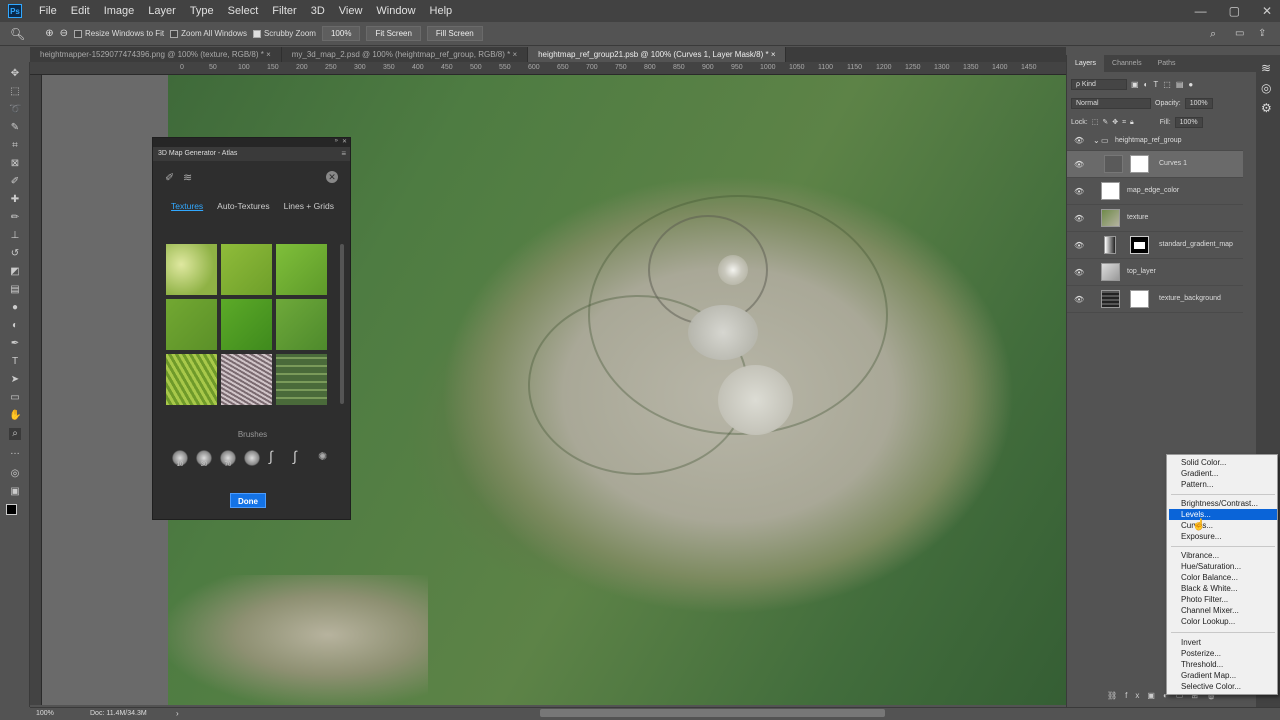 This screenshot has width=1280, height=720. What do you see at coordinates (252, 458) in the screenshot?
I see `brush-preset` at bounding box center [252, 458].